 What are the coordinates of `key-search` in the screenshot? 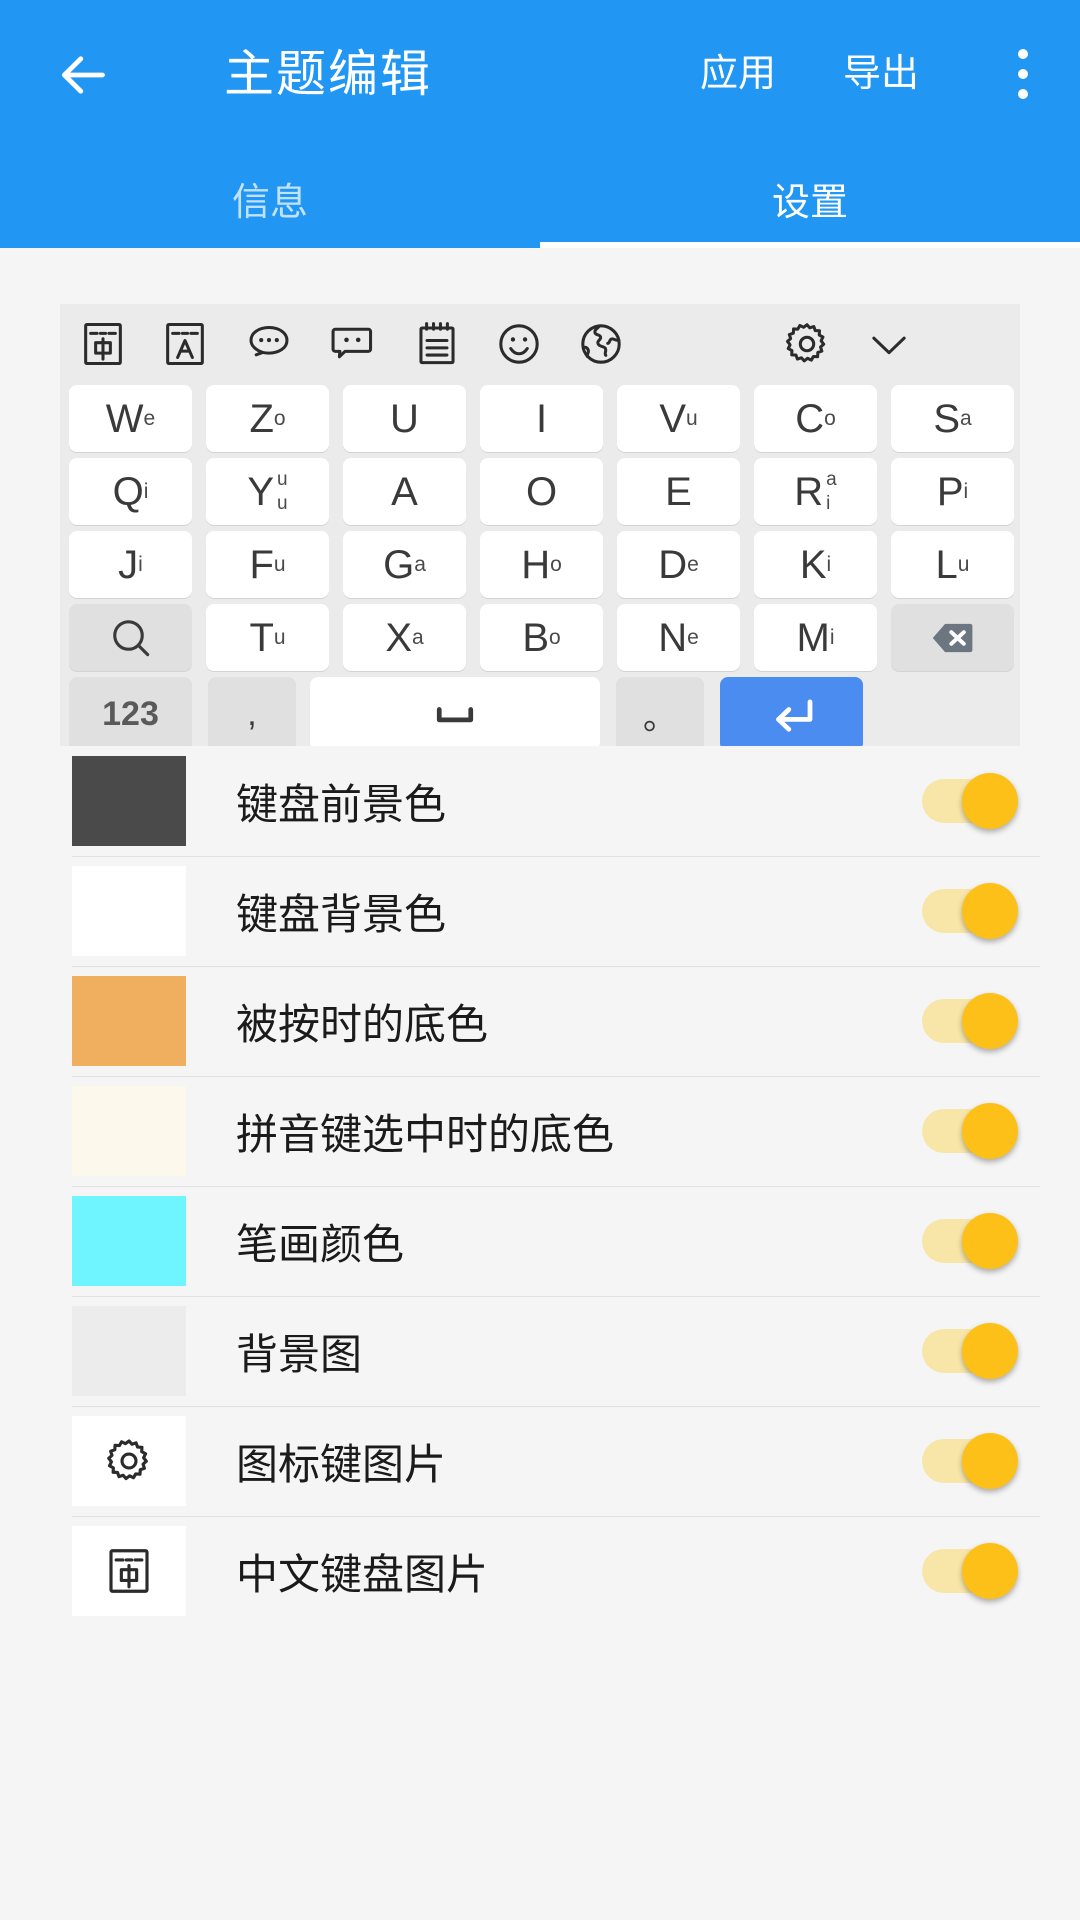 It's located at (130, 637).